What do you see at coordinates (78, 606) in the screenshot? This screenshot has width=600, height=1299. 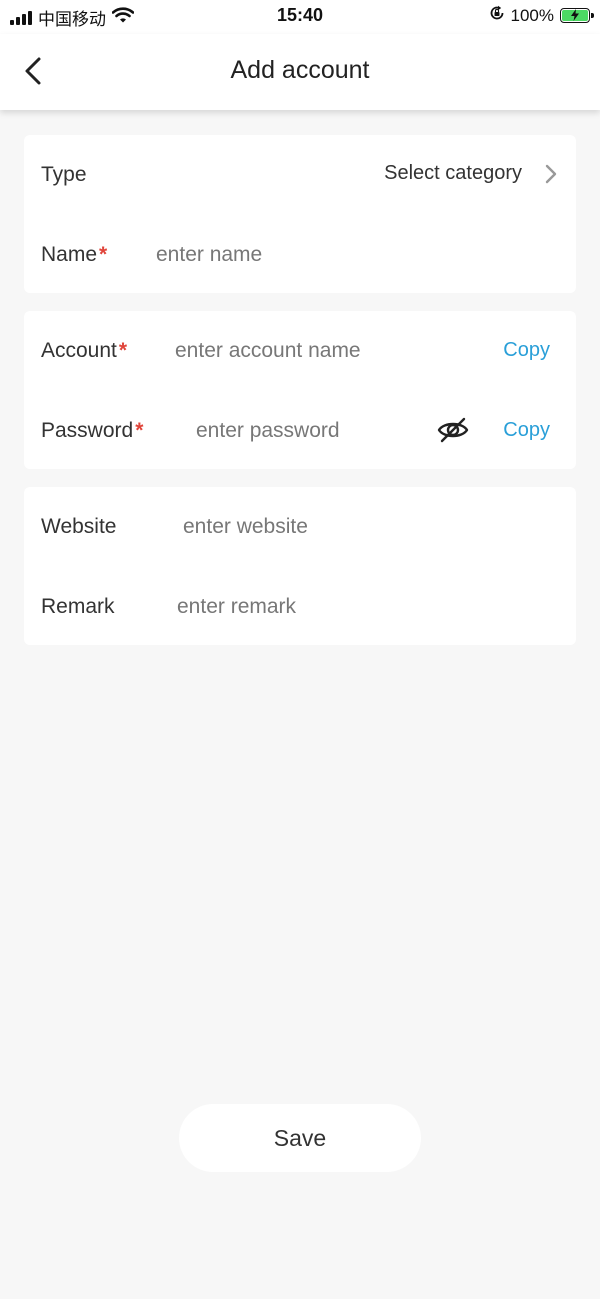 I see `remark-label: Remark` at bounding box center [78, 606].